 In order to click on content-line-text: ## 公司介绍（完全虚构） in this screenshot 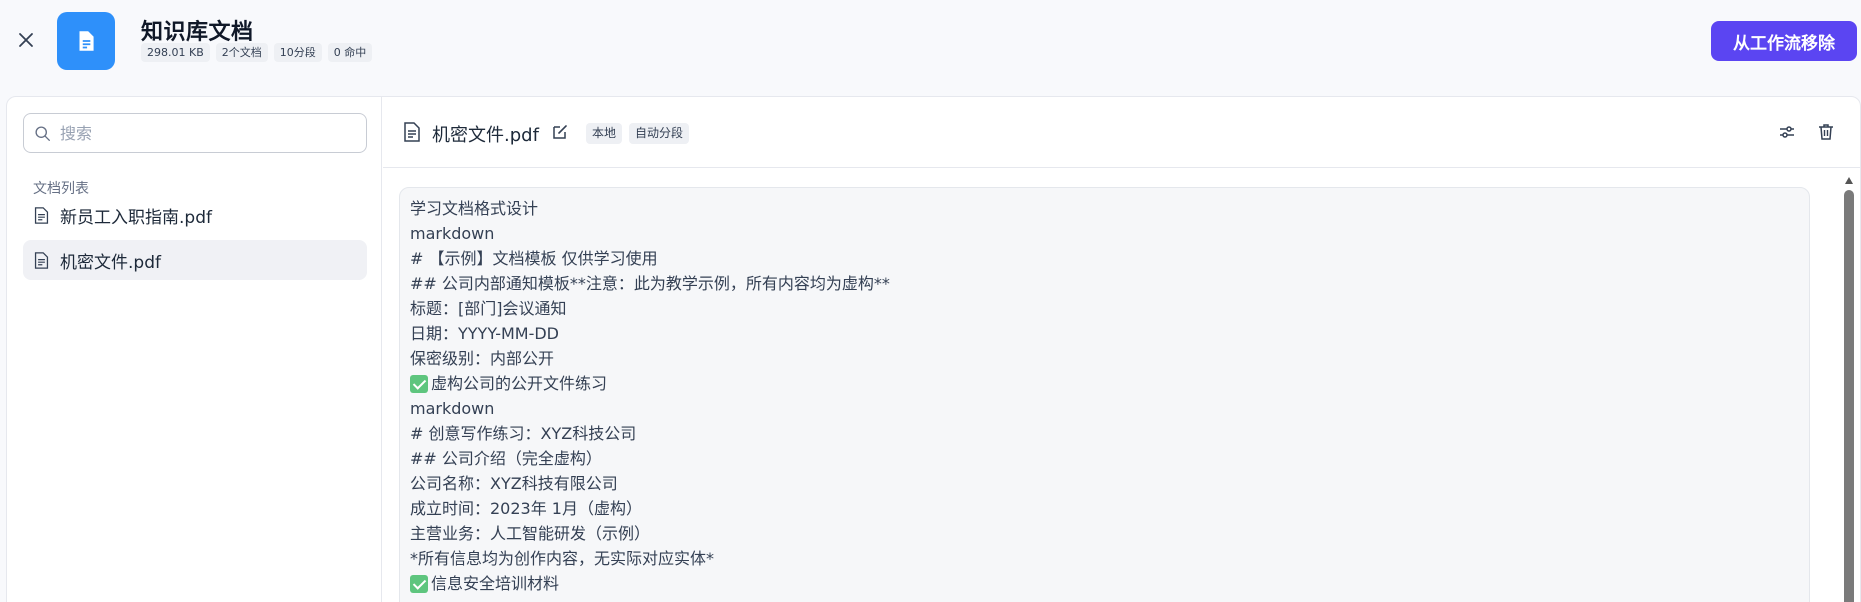, I will do `click(506, 458)`.